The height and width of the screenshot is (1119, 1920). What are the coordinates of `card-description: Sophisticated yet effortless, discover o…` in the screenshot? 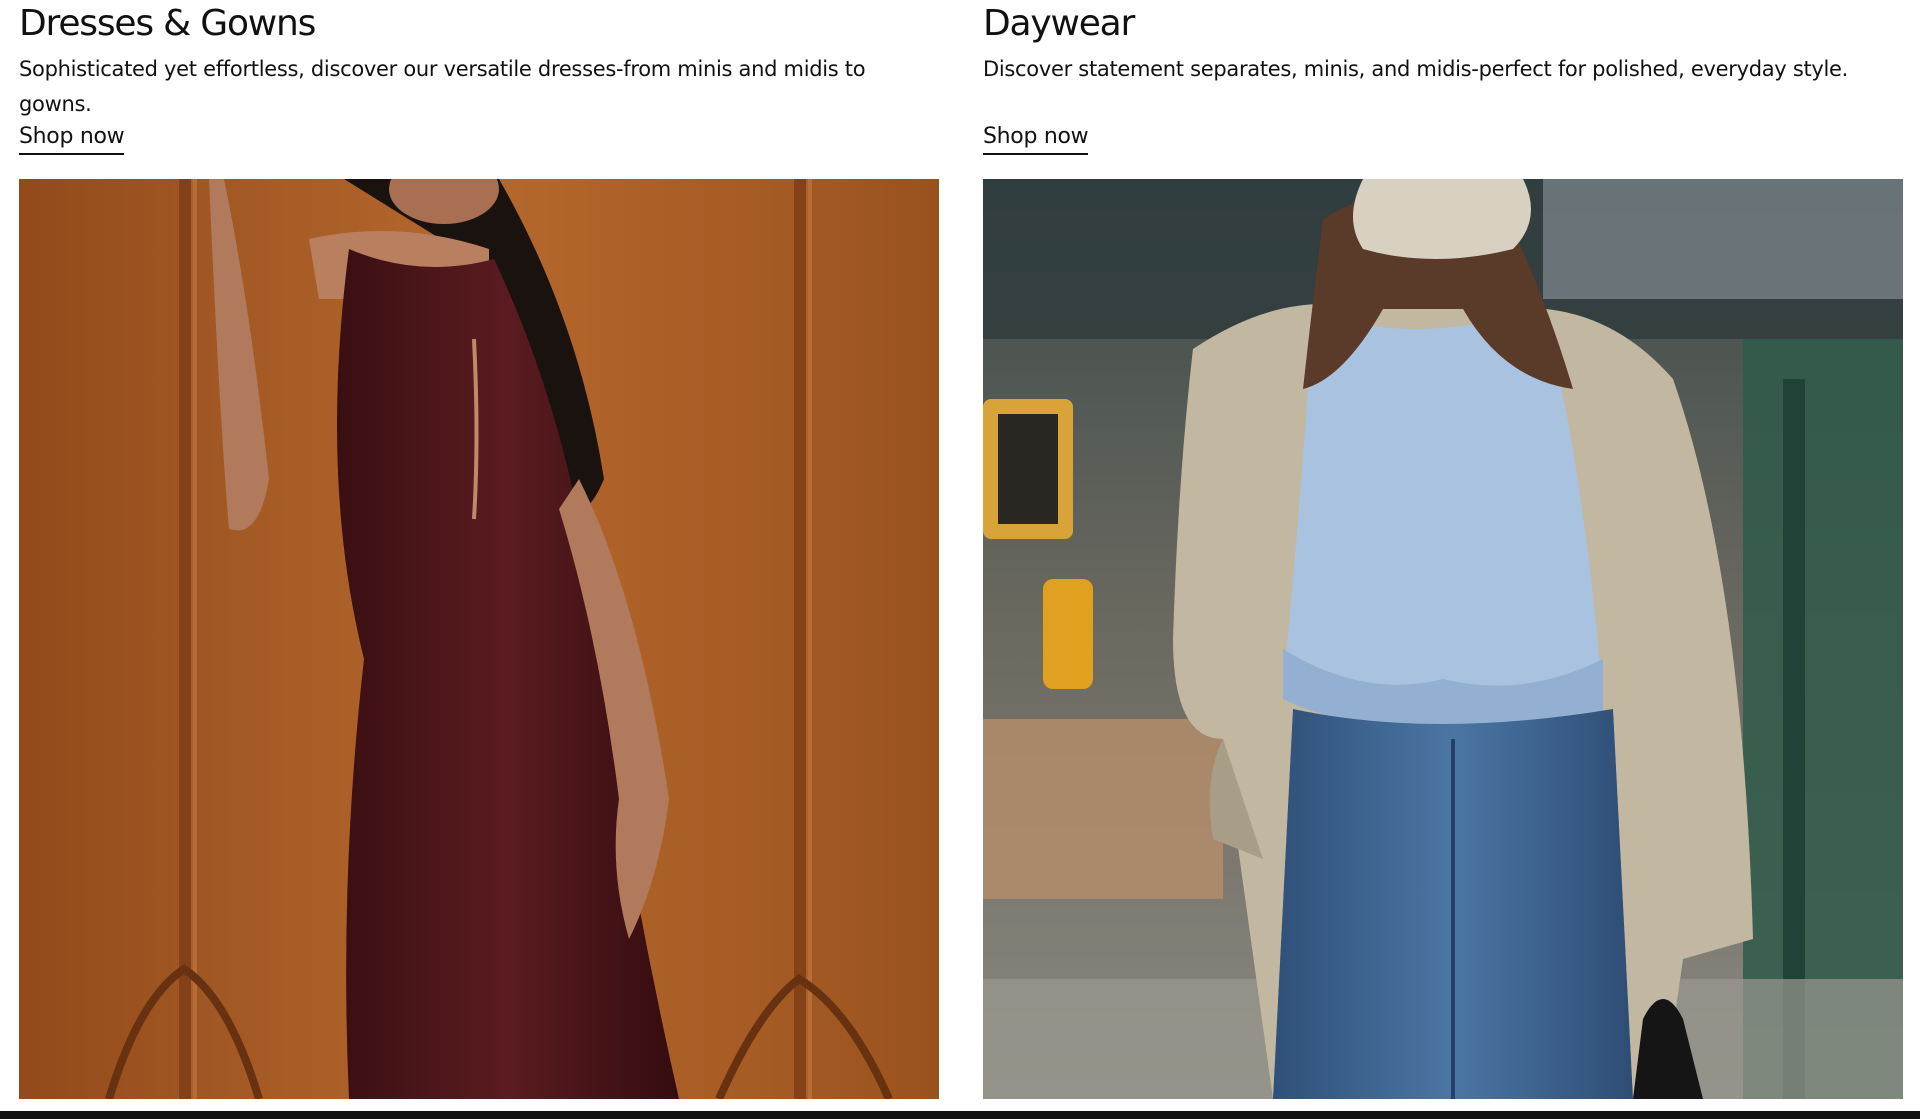 It's located at (442, 86).